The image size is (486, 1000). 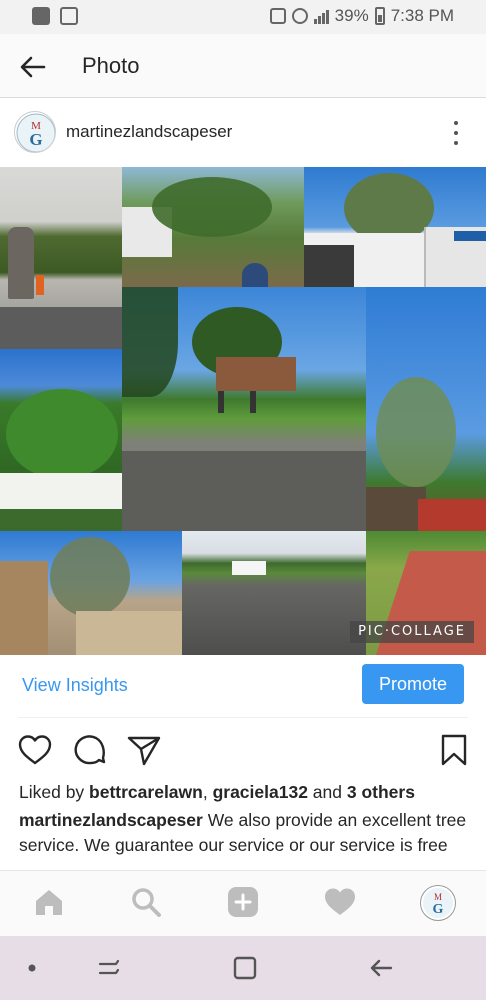 What do you see at coordinates (61, 440) in the screenshot?
I see `collage-tile-house-tree` at bounding box center [61, 440].